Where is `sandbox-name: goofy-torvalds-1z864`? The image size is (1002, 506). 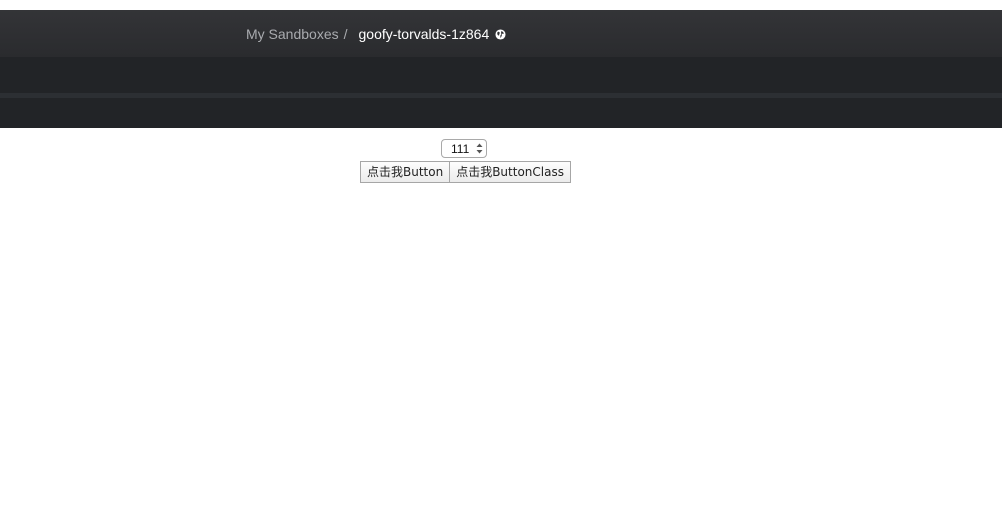 sandbox-name: goofy-torvalds-1z864 is located at coordinates (424, 34).